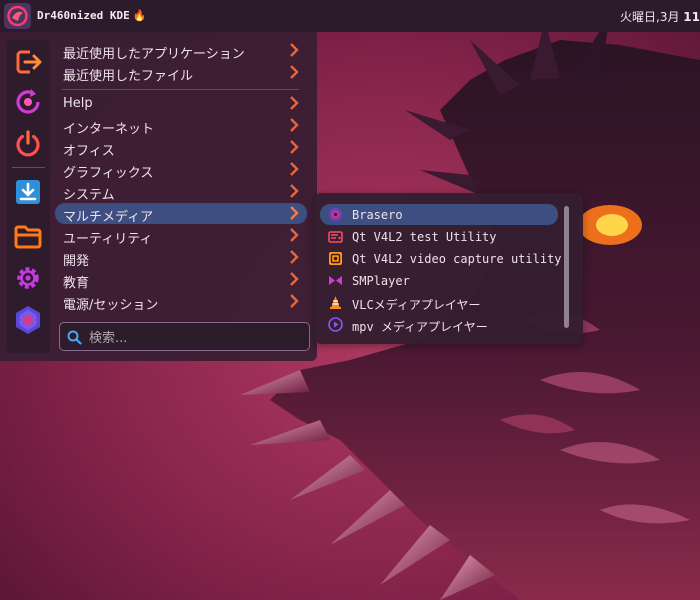  What do you see at coordinates (691, 17) in the screenshot?
I see `clock-day: 11` at bounding box center [691, 17].